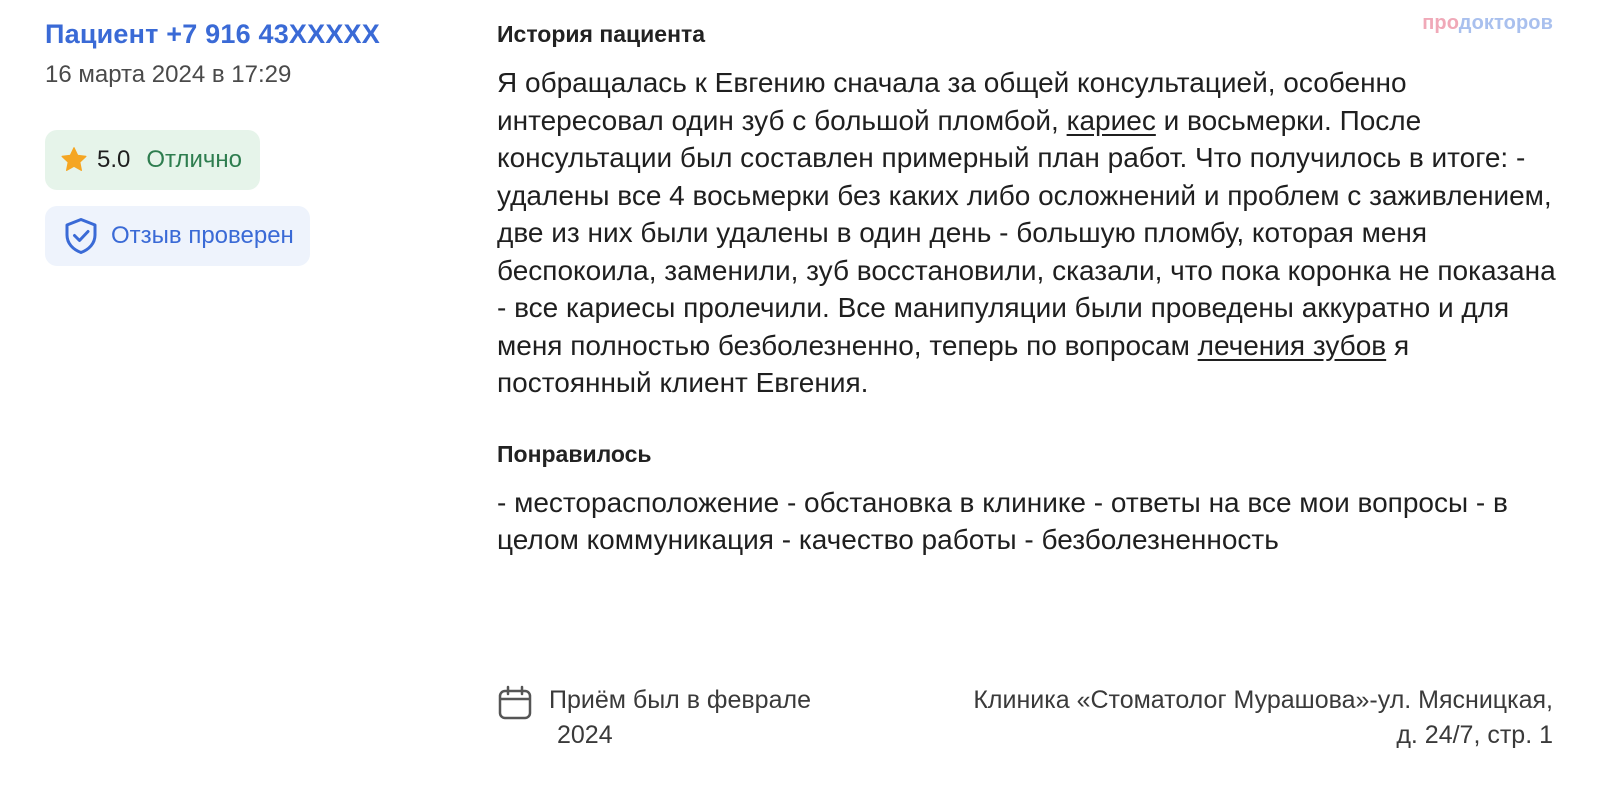 The width and height of the screenshot is (1600, 796). I want to click on visit-info: Приём был в феврале 2024, so click(673, 718).